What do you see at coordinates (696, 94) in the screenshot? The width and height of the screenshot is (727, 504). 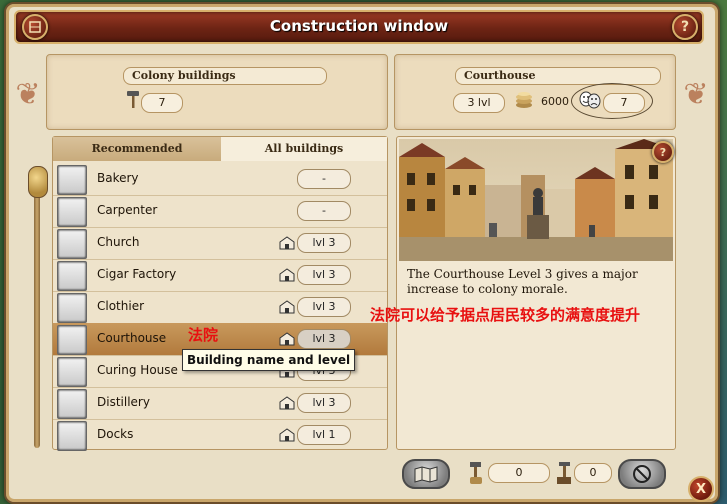 I see `right-ornament-icon: ❦` at bounding box center [696, 94].